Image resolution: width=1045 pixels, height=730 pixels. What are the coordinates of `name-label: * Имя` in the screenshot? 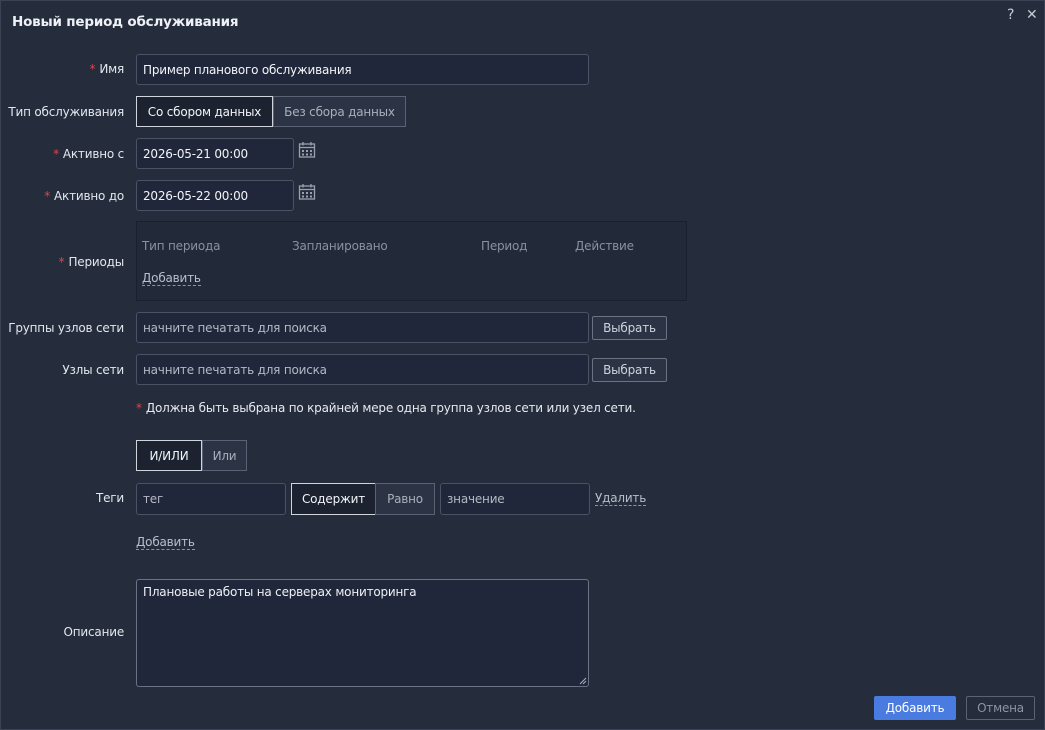 It's located at (107, 69).